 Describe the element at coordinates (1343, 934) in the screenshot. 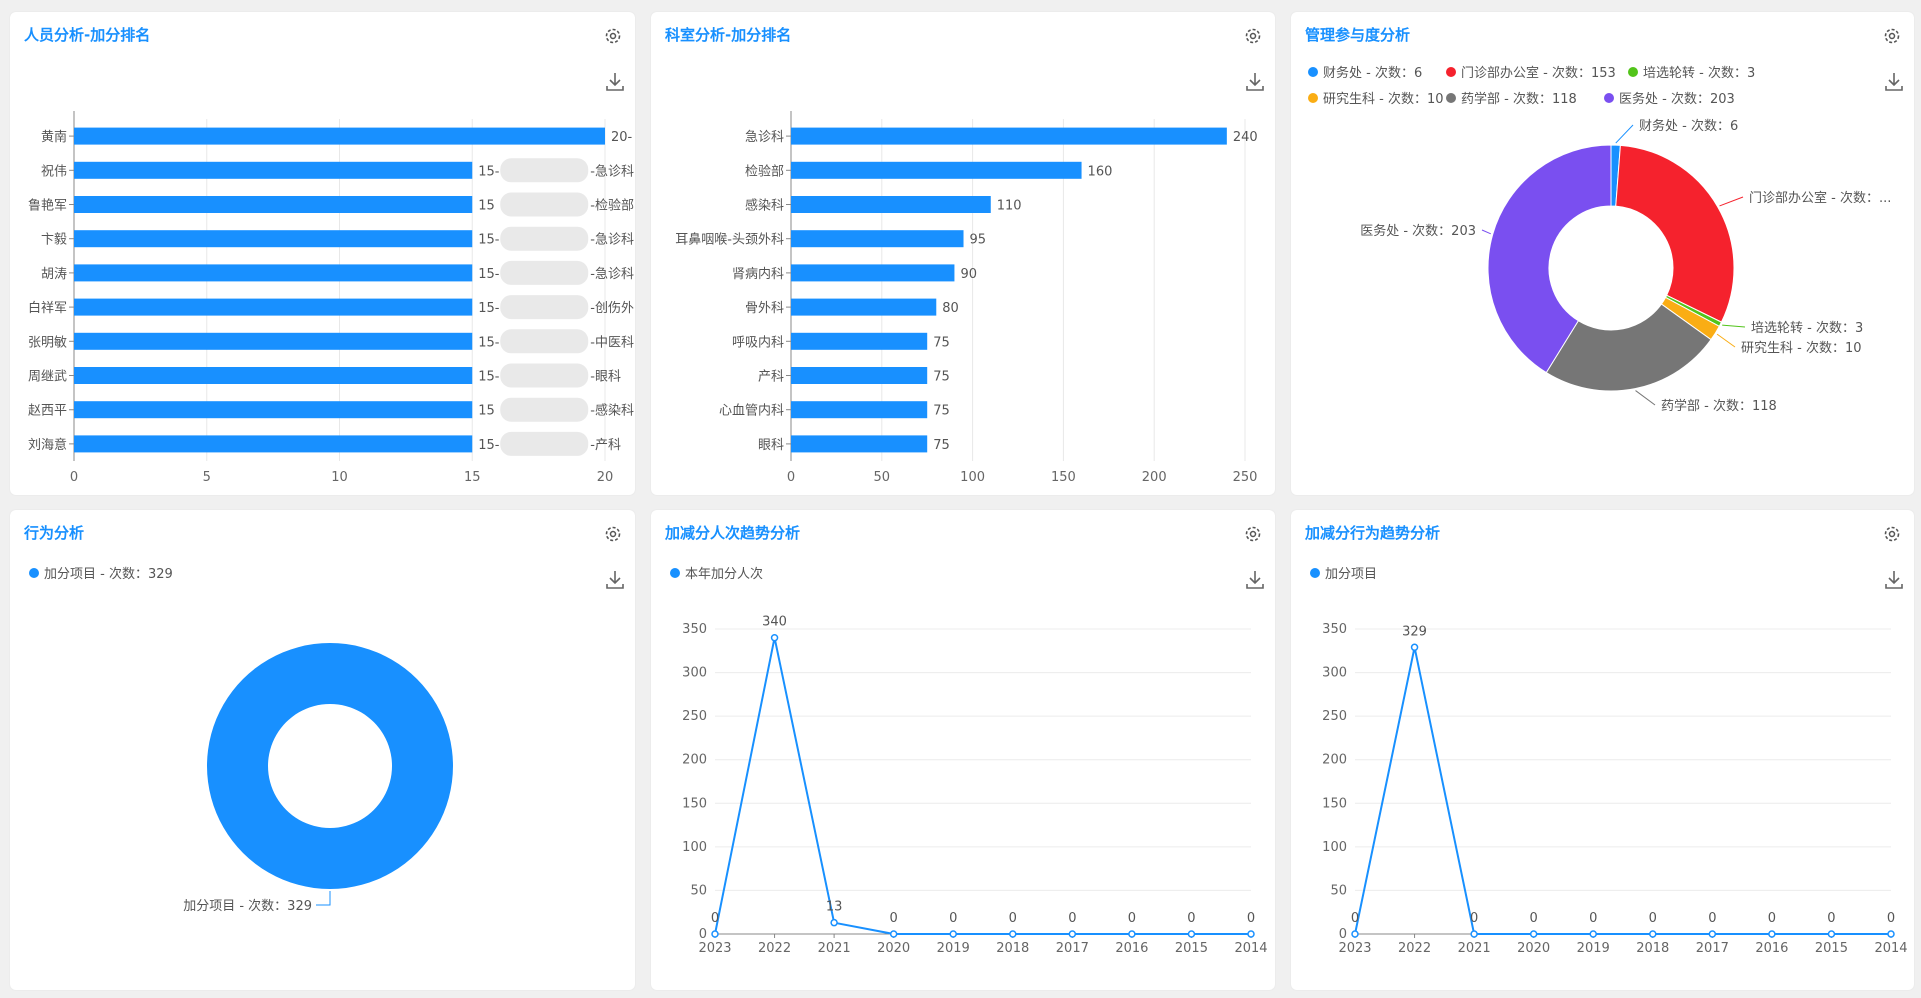

I see `y-tick-label: 0` at that location.